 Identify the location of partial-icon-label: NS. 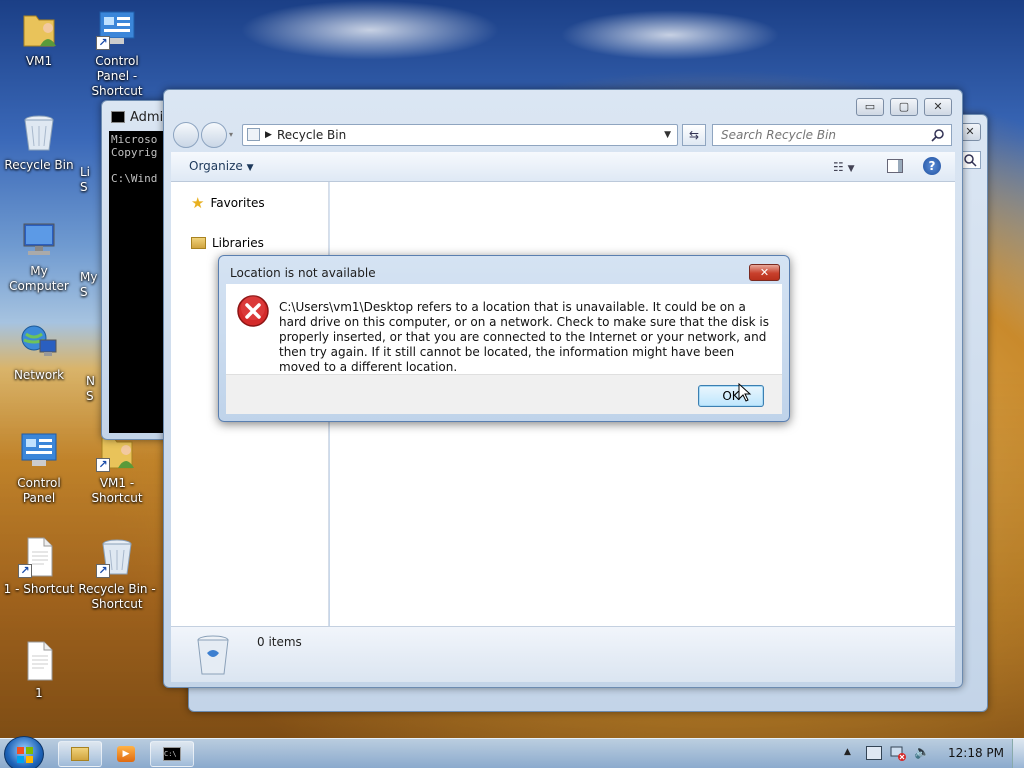
(90, 388).